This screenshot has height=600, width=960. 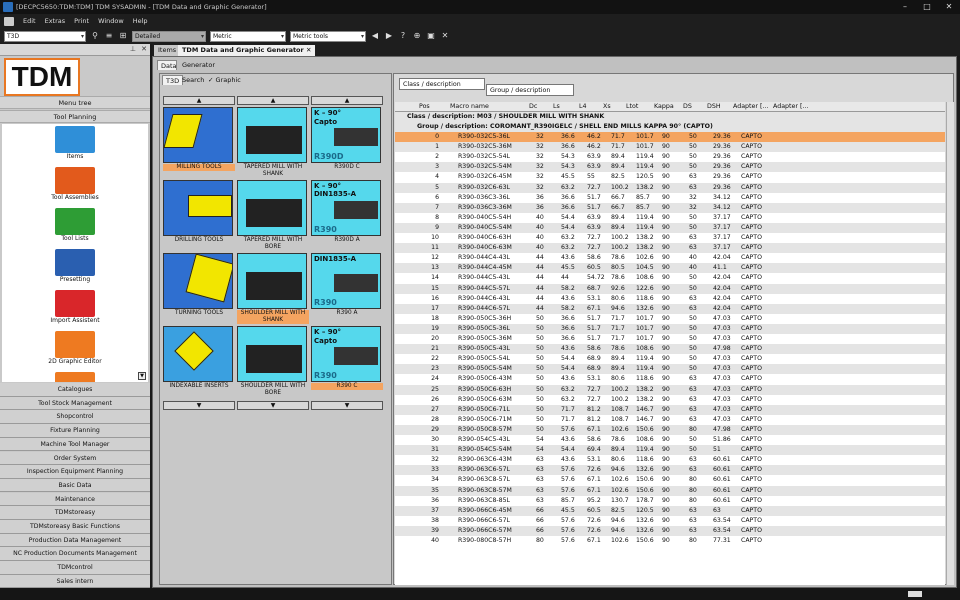 What do you see at coordinates (75, 377) in the screenshot?
I see `tool-planning-item` at bounding box center [75, 377].